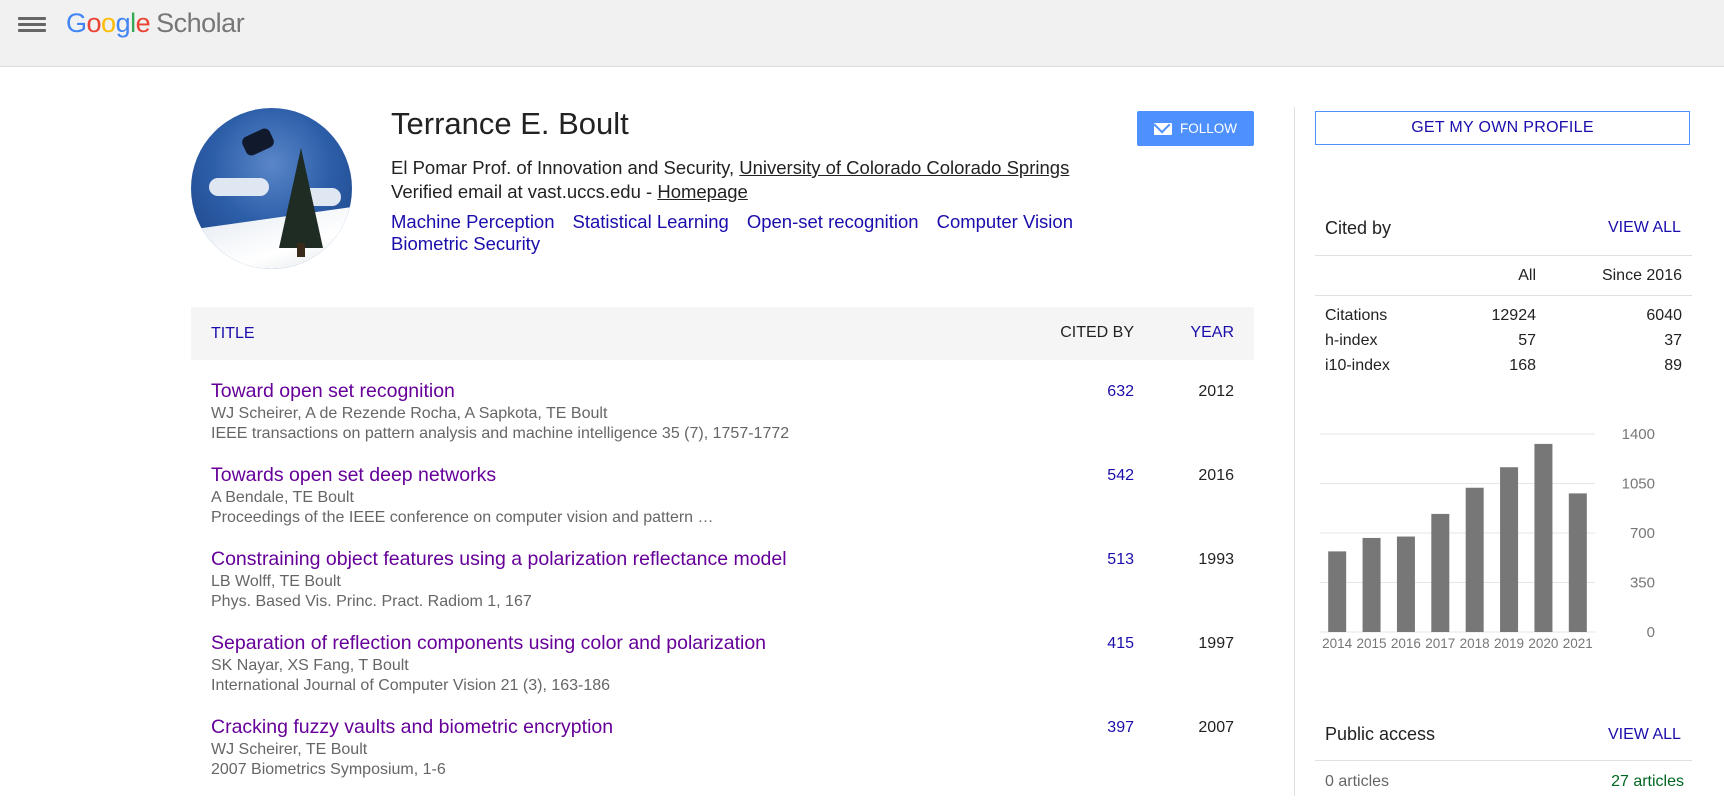 The width and height of the screenshot is (1724, 800). I want to click on cited-by-title: Cited by, so click(1358, 228).